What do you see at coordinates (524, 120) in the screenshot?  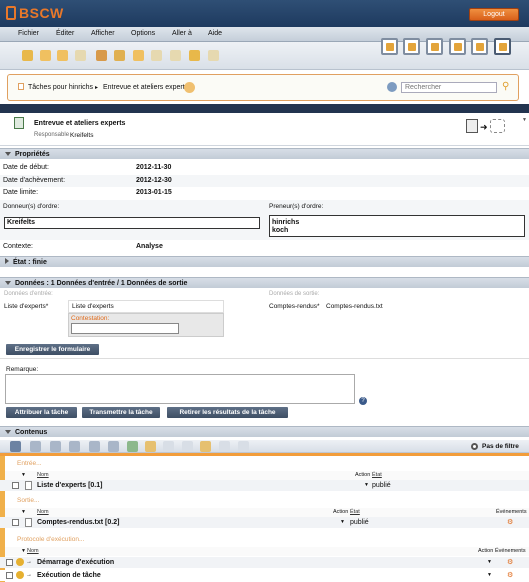 I see `menu-chevron-icon: ▼` at bounding box center [524, 120].